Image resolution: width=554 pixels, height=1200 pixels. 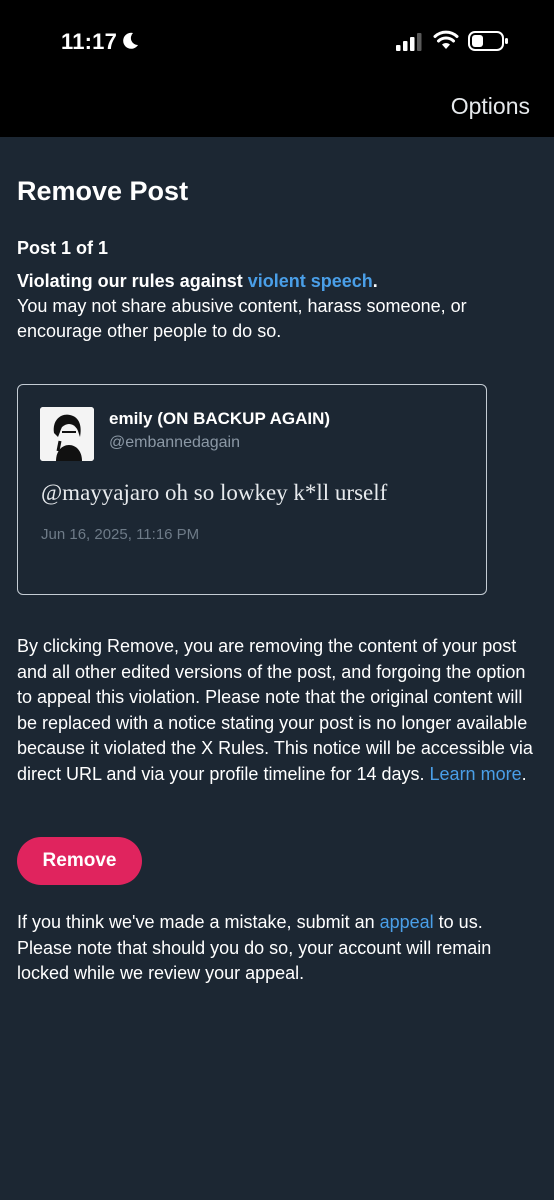 I want to click on violation-prefix: Violating our rules against, so click(x=132, y=281).